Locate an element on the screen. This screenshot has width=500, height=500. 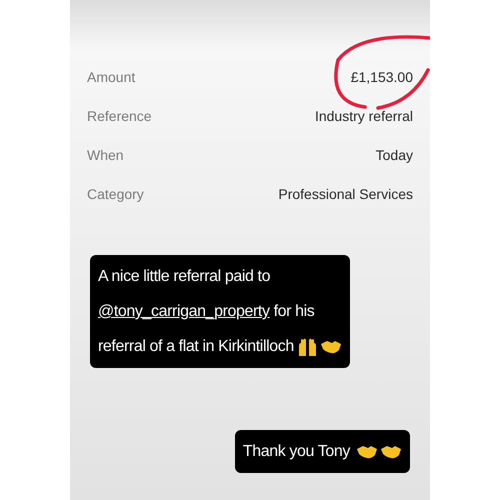
caption-text: A nice little referral paid to @tony_carrigan_property for his referral of a flat in Kirkintilloch is located at coordinates (220, 311).